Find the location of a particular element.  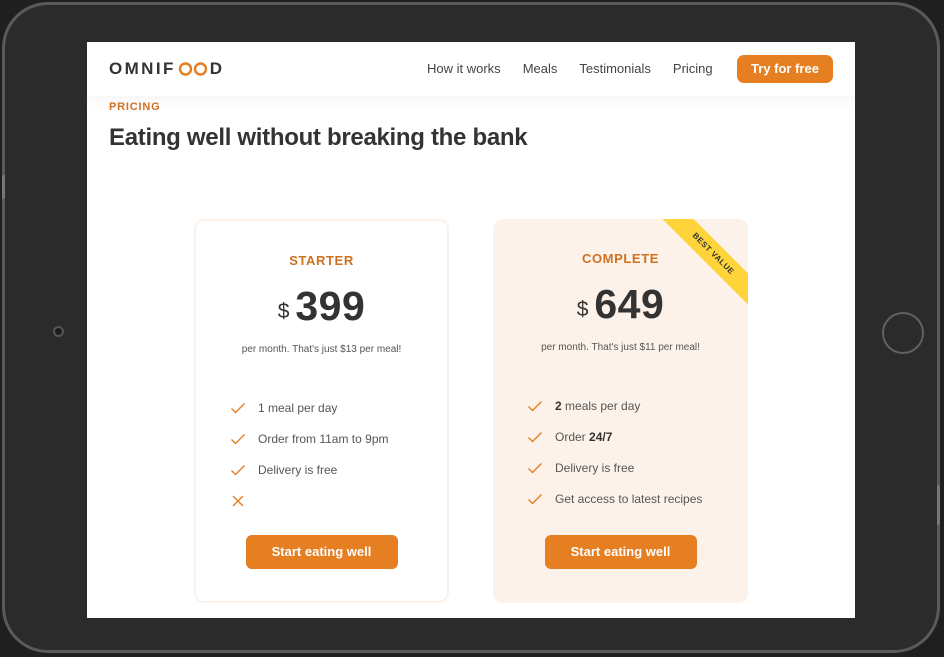

plan-name: COMPLETE is located at coordinates (620, 258).